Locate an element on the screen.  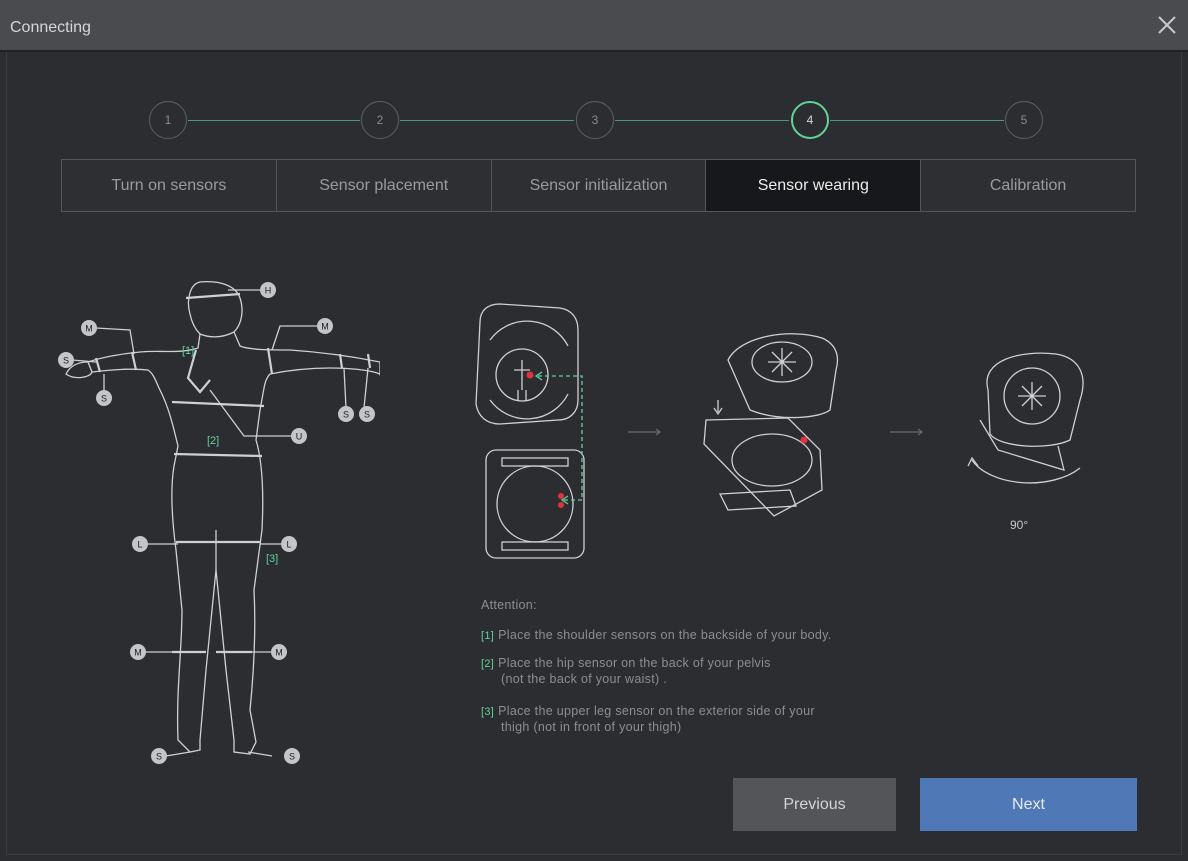
sensor-base-icon is located at coordinates (535, 504).